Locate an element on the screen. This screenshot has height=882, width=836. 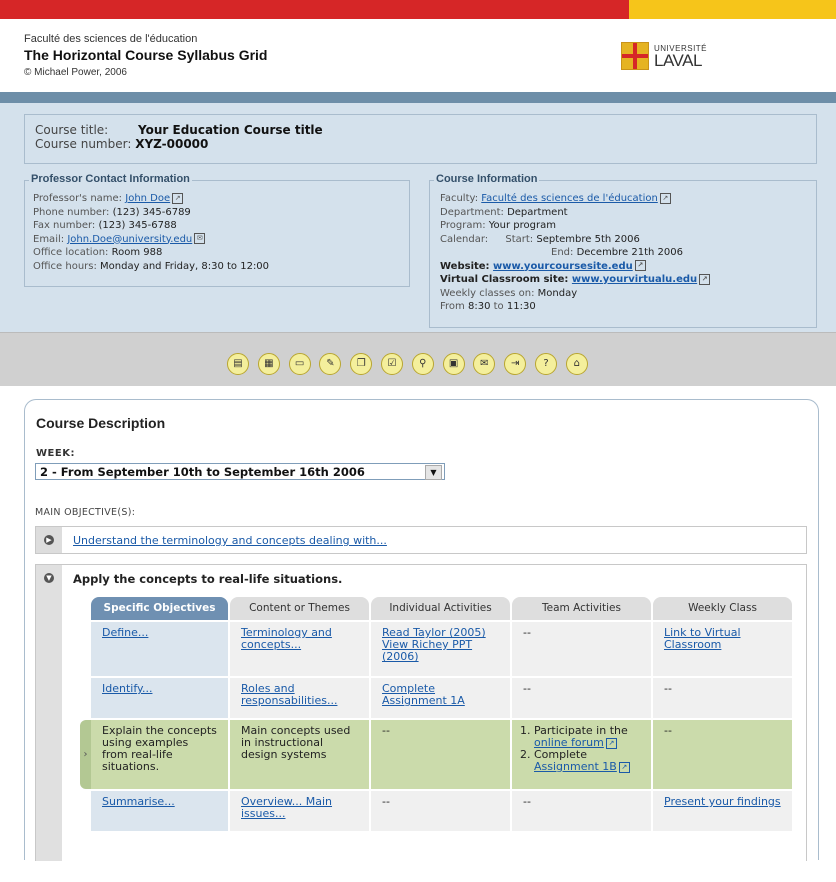
team-item-1: 1. Participate in the online forum ↗ is located at coordinates (580, 737).